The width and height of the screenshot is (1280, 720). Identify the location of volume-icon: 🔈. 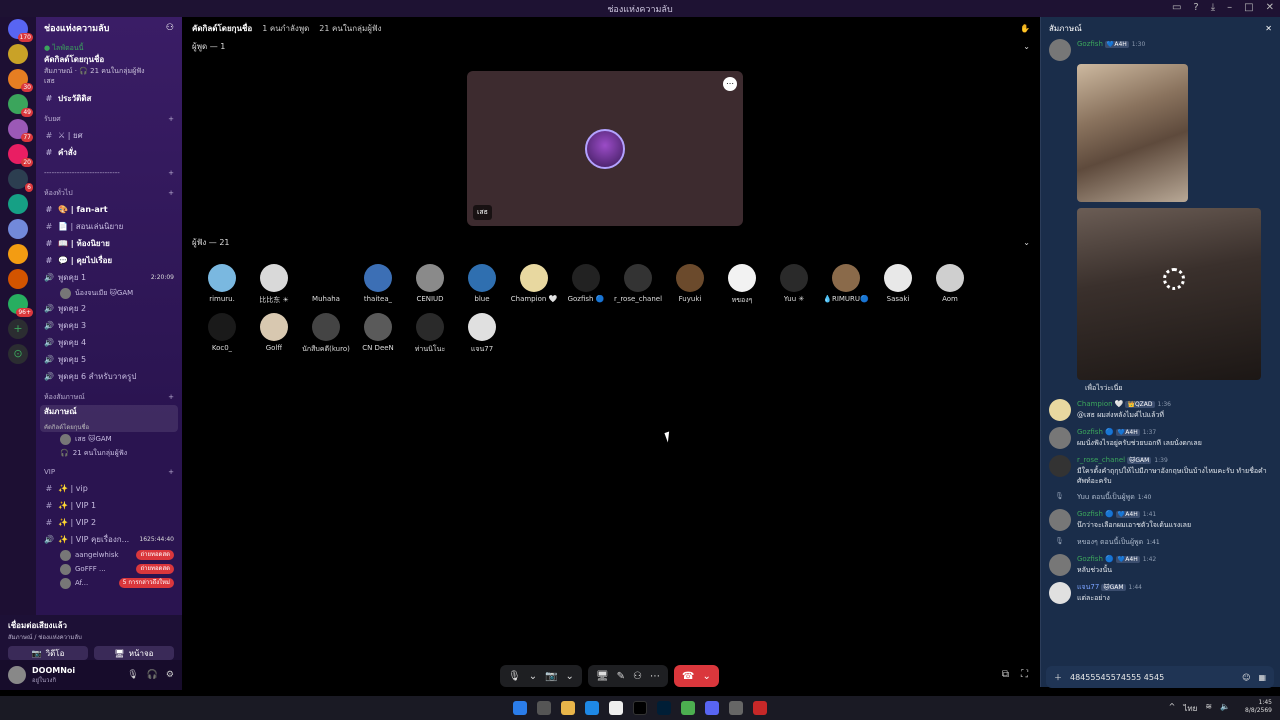
(1225, 708).